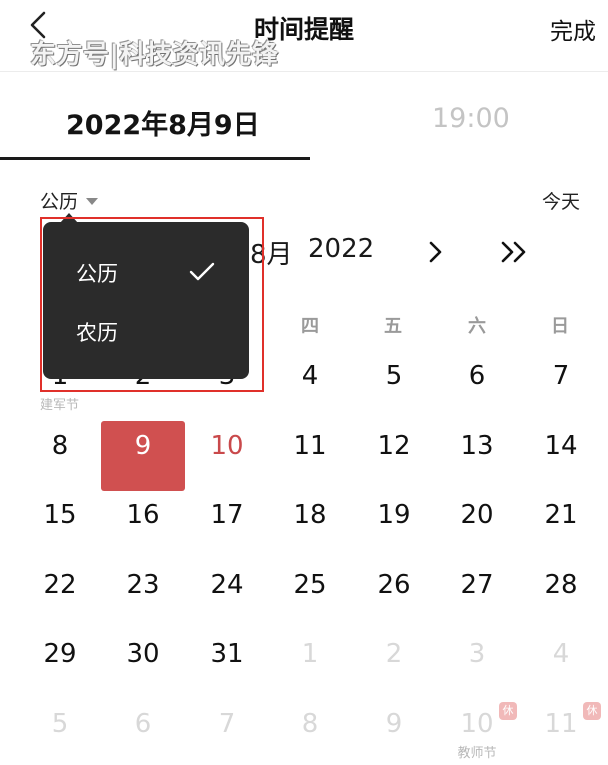  Describe the element at coordinates (477, 515) in the screenshot. I see `day-number: 20` at that location.